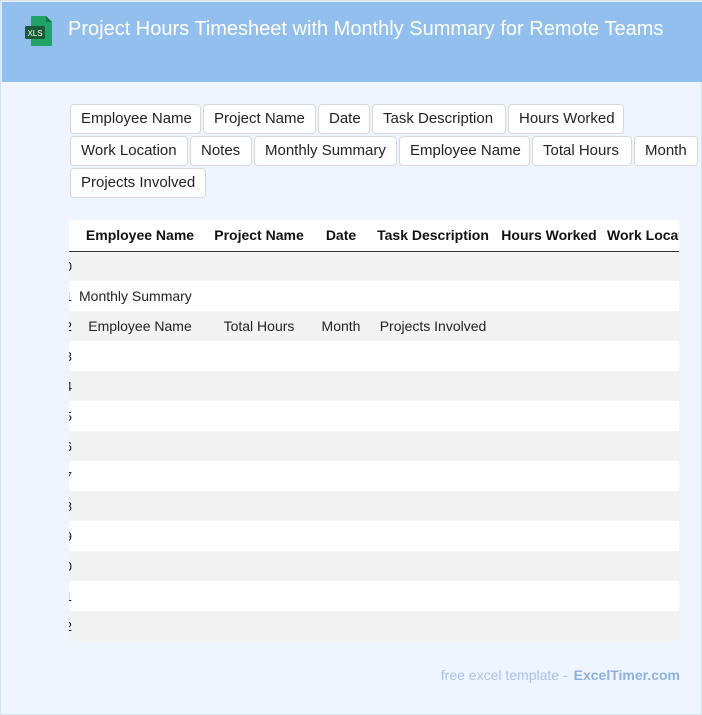 Image resolution: width=702 pixels, height=715 pixels. I want to click on table-cell: Monthly Summary, so click(140, 296).